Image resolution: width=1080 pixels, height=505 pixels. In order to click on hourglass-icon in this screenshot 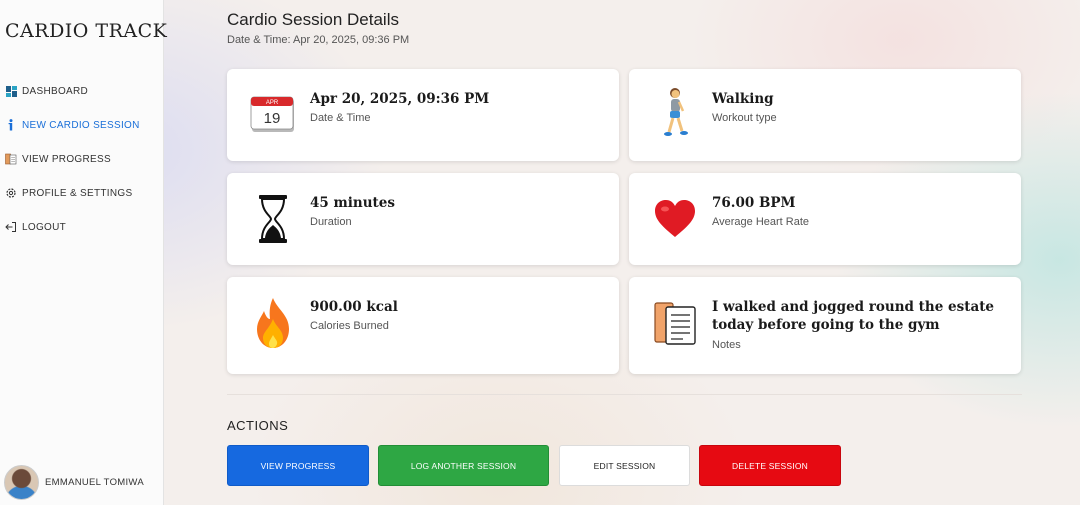, I will do `click(273, 219)`.